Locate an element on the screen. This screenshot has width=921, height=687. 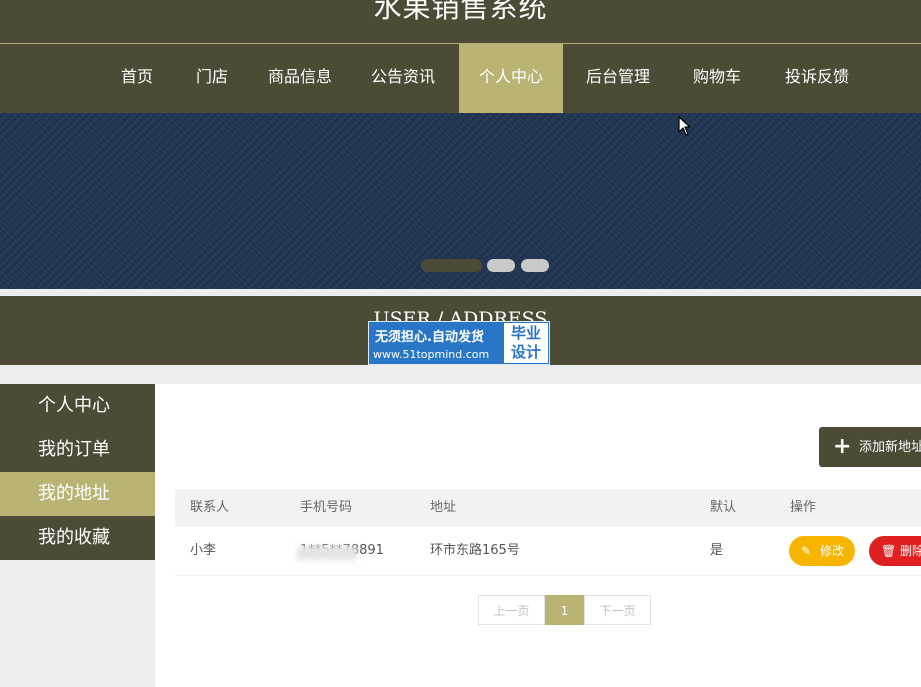
watermark-slogan: 无须担心.自动发货 is located at coordinates (429, 337).